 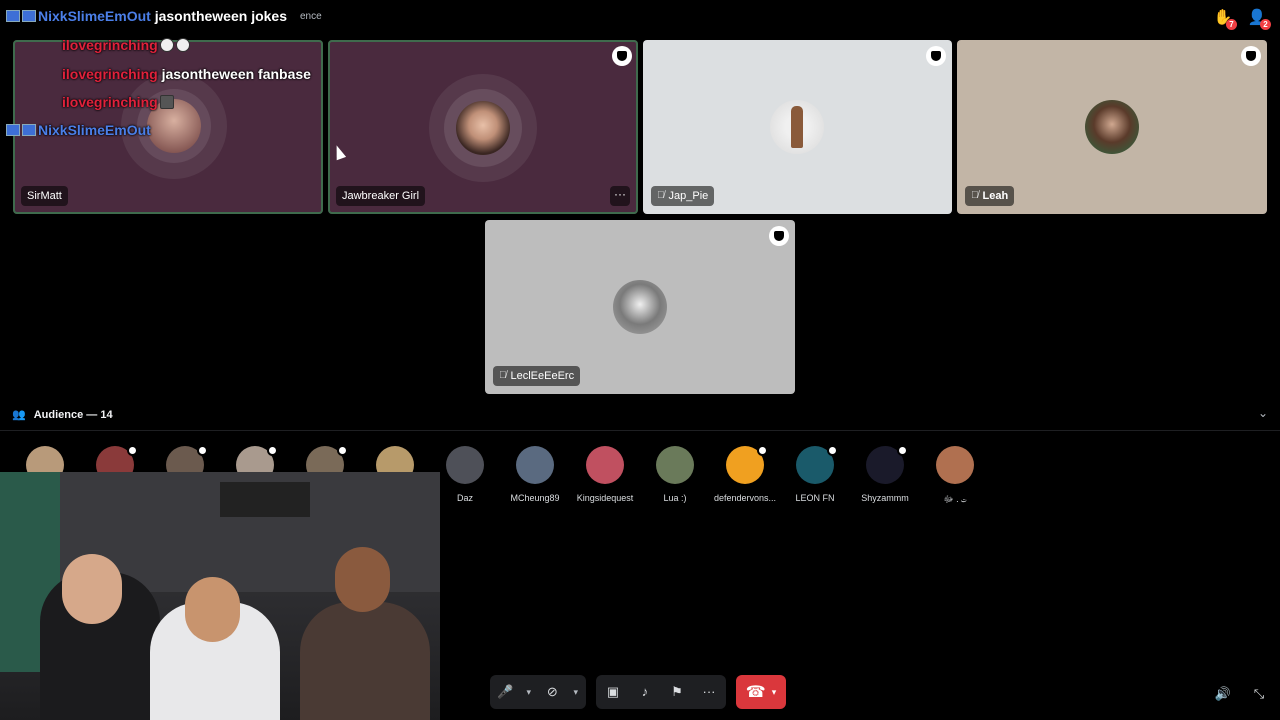 I want to click on speaker-tile-leclee: 🎙̸ LeclEeEeErc, so click(x=640, y=307).